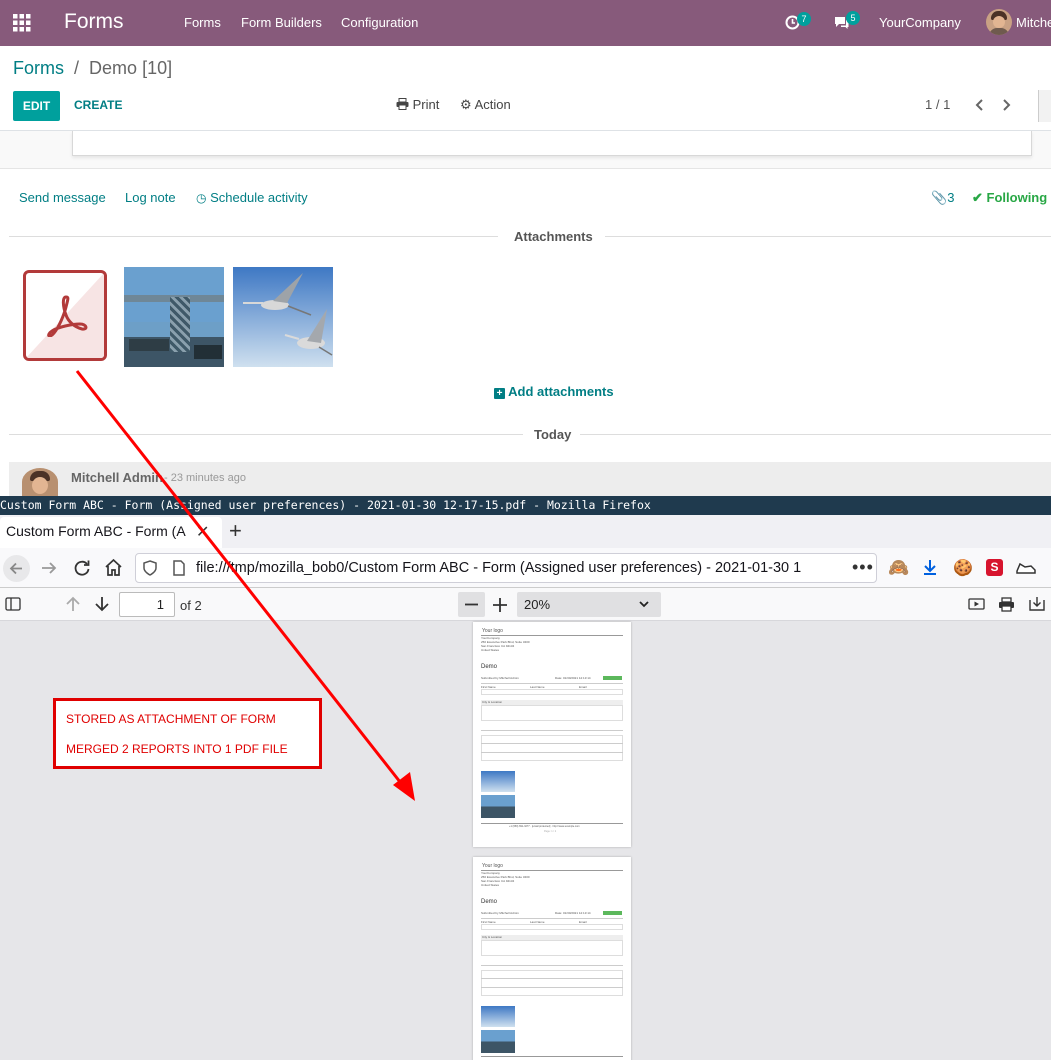  What do you see at coordinates (1006, 604) in the screenshot?
I see `pdf-print-icon` at bounding box center [1006, 604].